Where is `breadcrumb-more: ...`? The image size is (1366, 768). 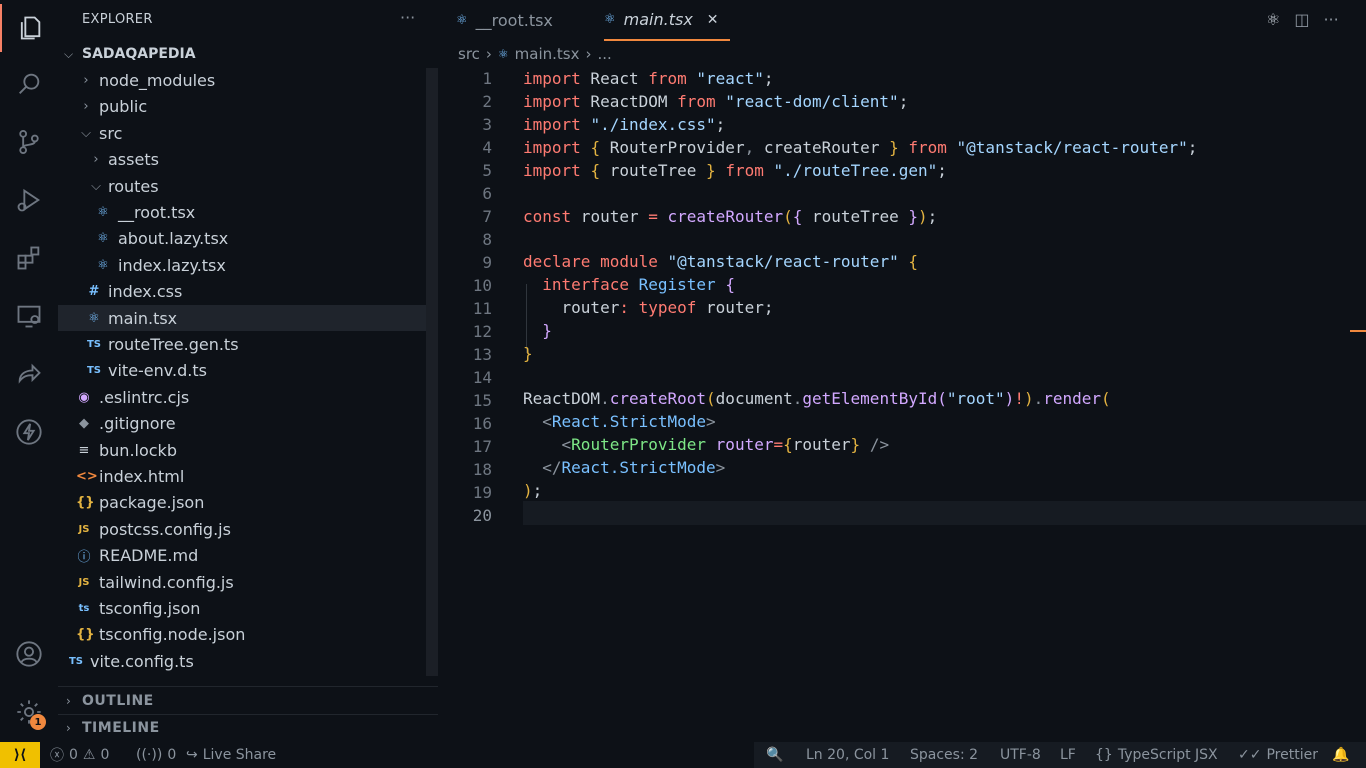 breadcrumb-more: ... is located at coordinates (605, 54).